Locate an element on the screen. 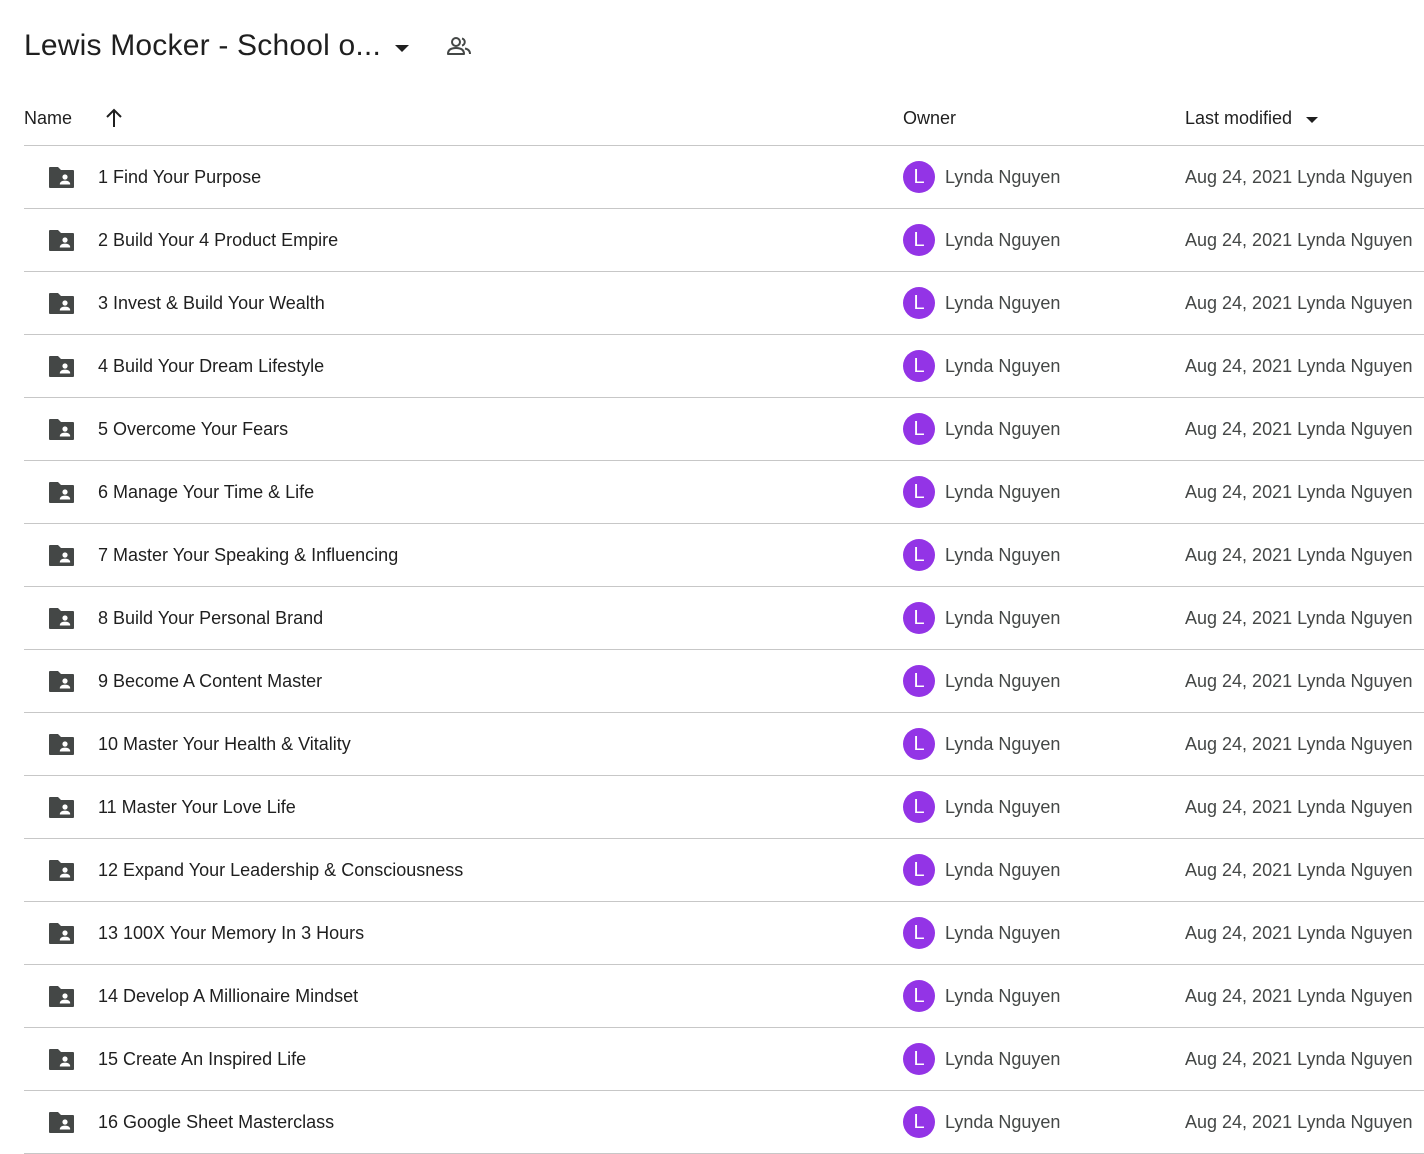 Image resolution: width=1424 pixels, height=1154 pixels. column-header-last-modified: Last modified is located at coordinates (1252, 118).